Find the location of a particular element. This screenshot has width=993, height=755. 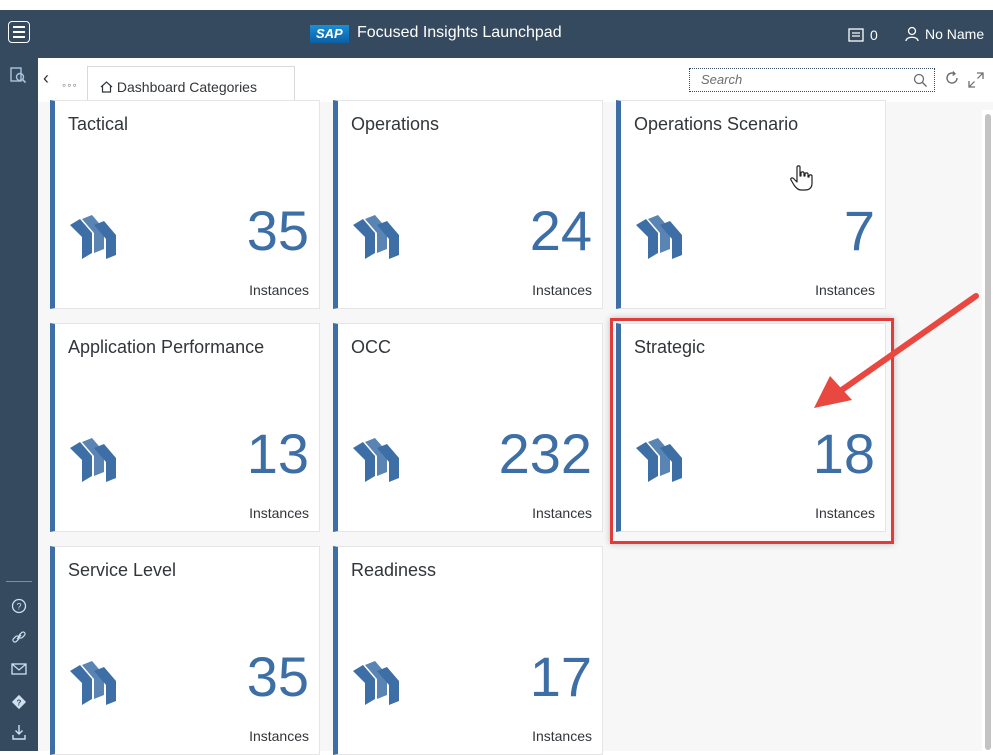

search-placeholder: Search is located at coordinates (722, 79).